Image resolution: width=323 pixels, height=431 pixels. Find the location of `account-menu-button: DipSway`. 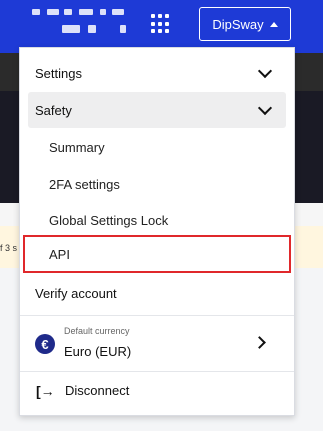

account-menu-button: DipSway is located at coordinates (245, 24).